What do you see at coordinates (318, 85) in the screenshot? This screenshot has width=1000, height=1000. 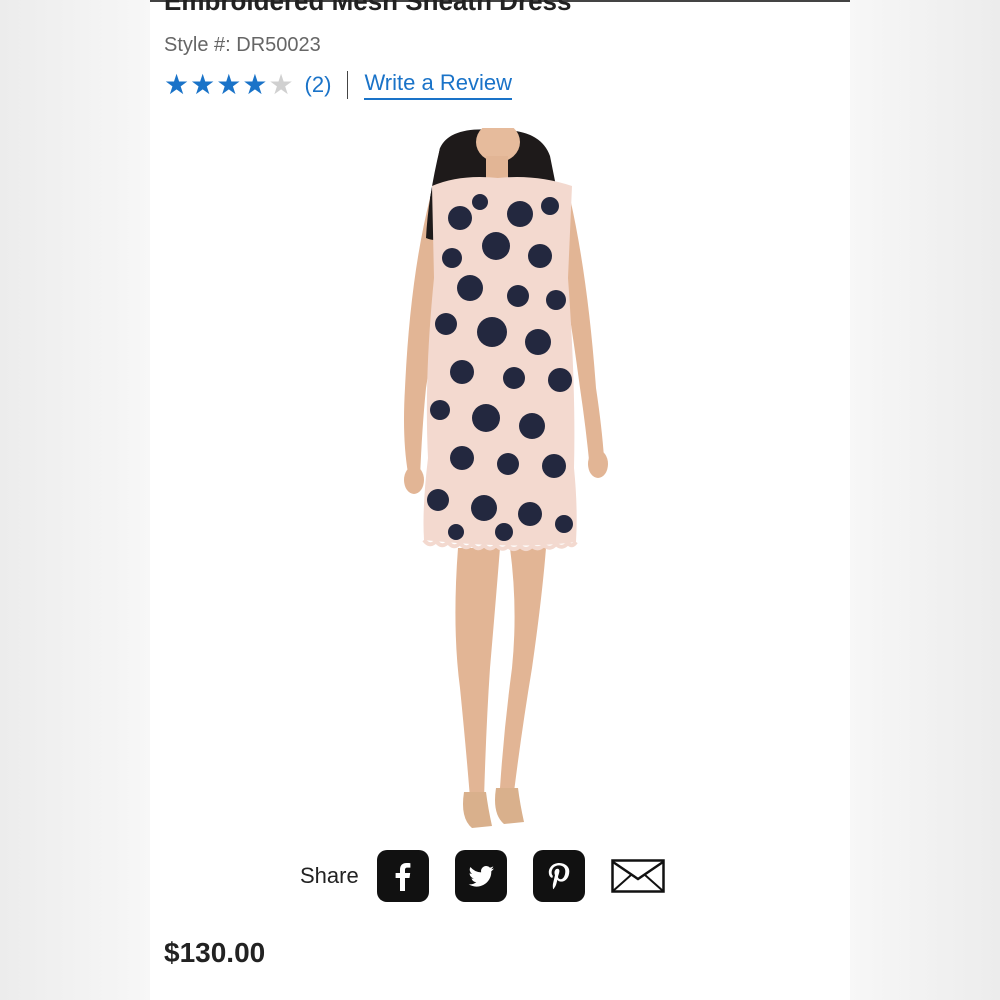 I see `review-count: (2)` at bounding box center [318, 85].